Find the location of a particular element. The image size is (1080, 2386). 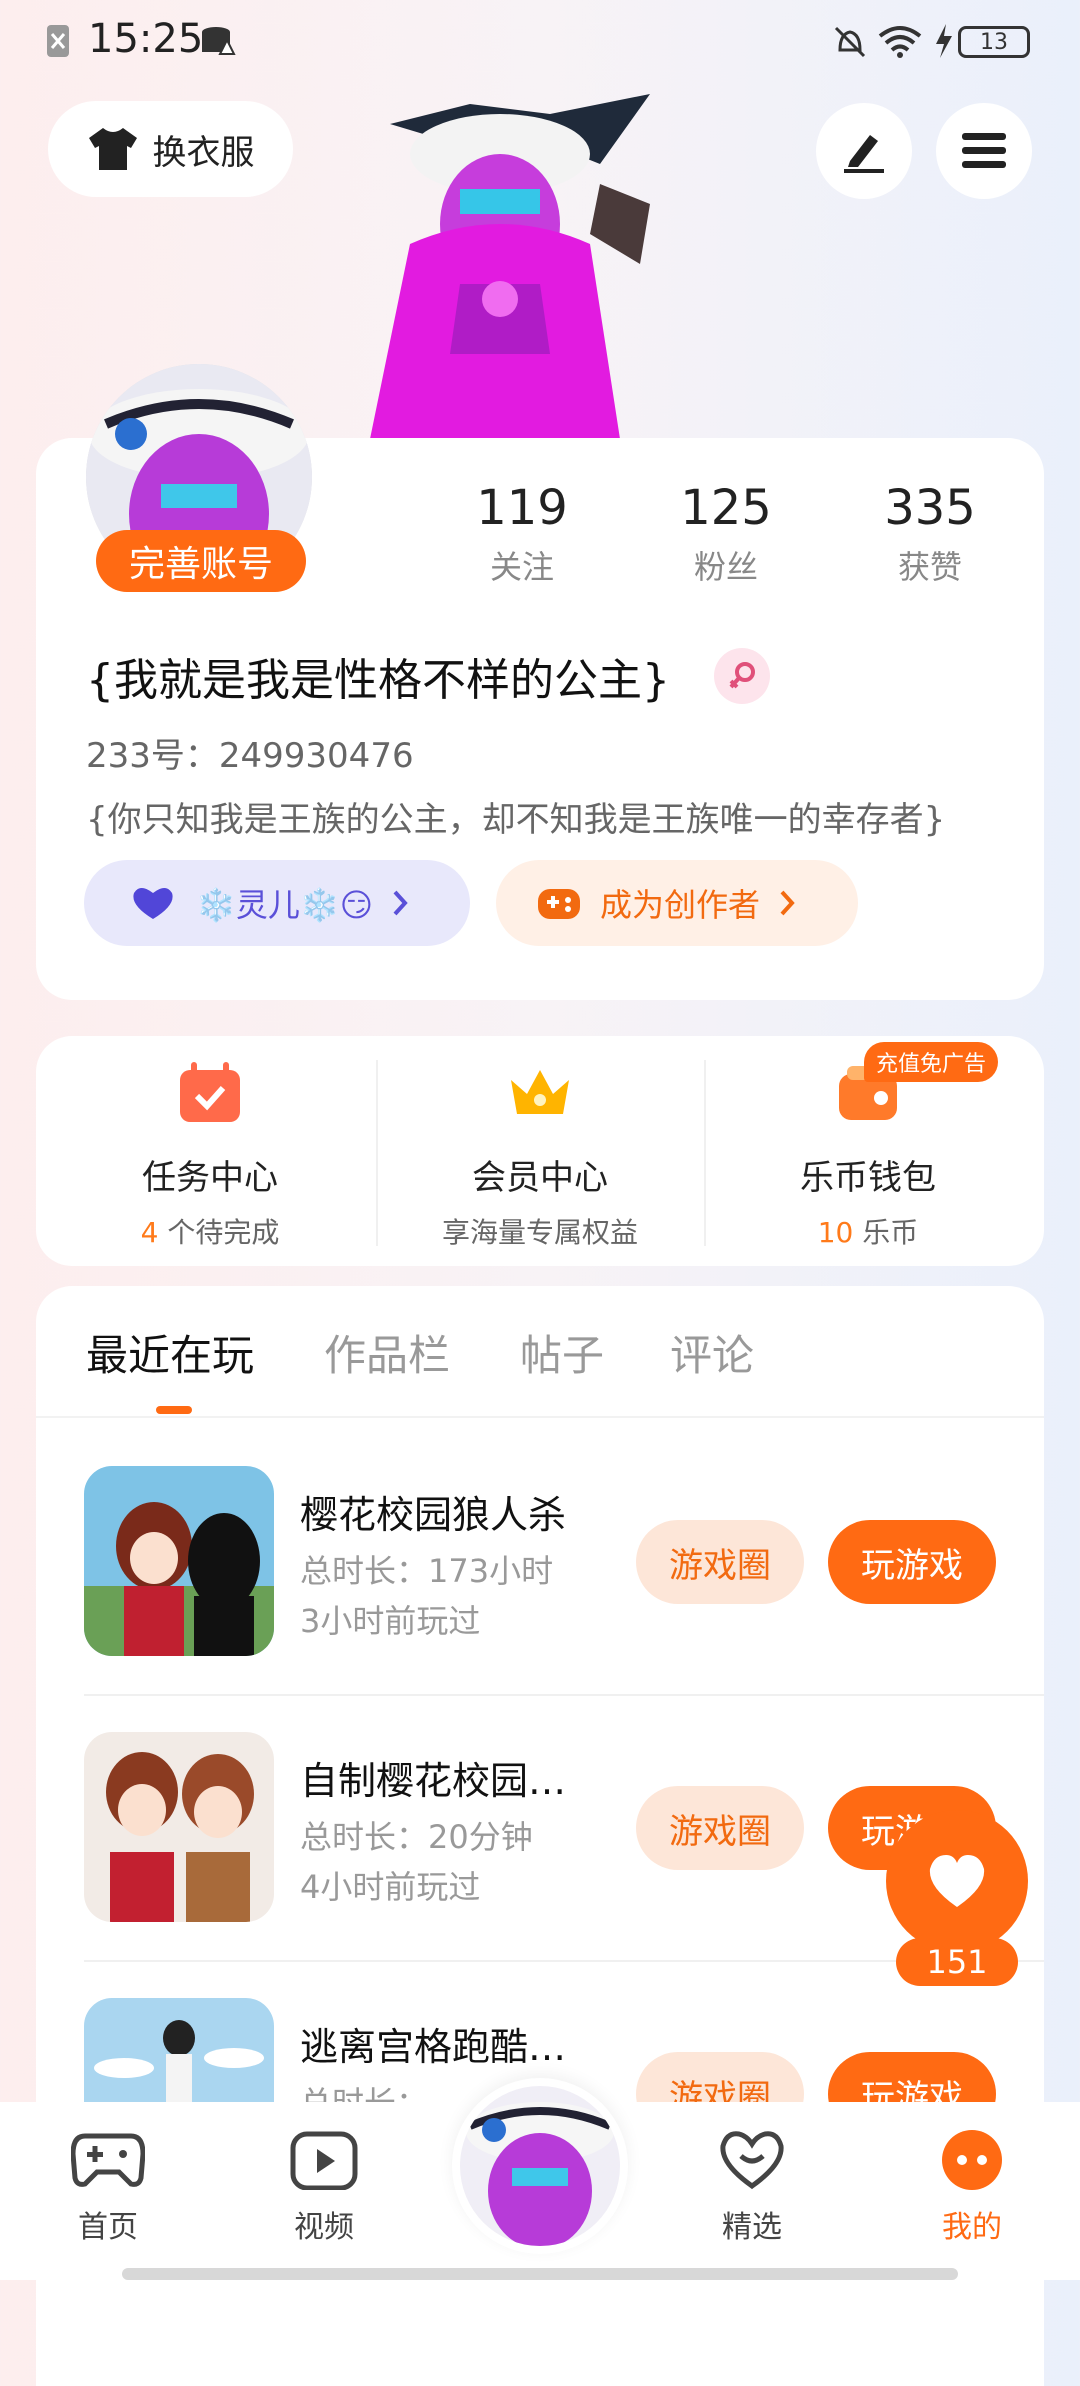

ad-free-badge: 充值免广告 is located at coordinates (931, 1062).